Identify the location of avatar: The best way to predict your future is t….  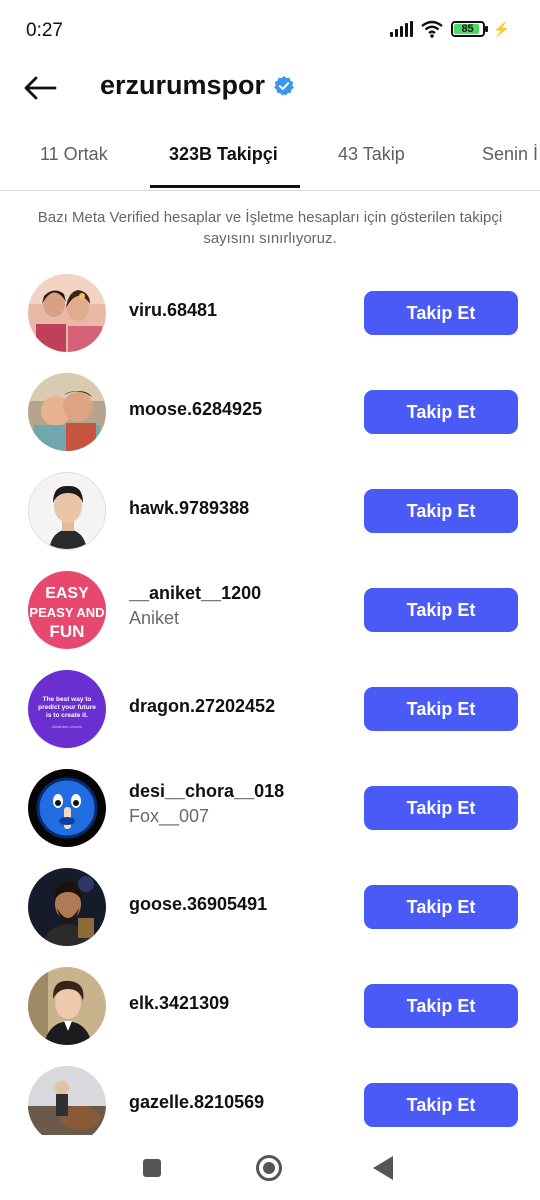
(67, 709).